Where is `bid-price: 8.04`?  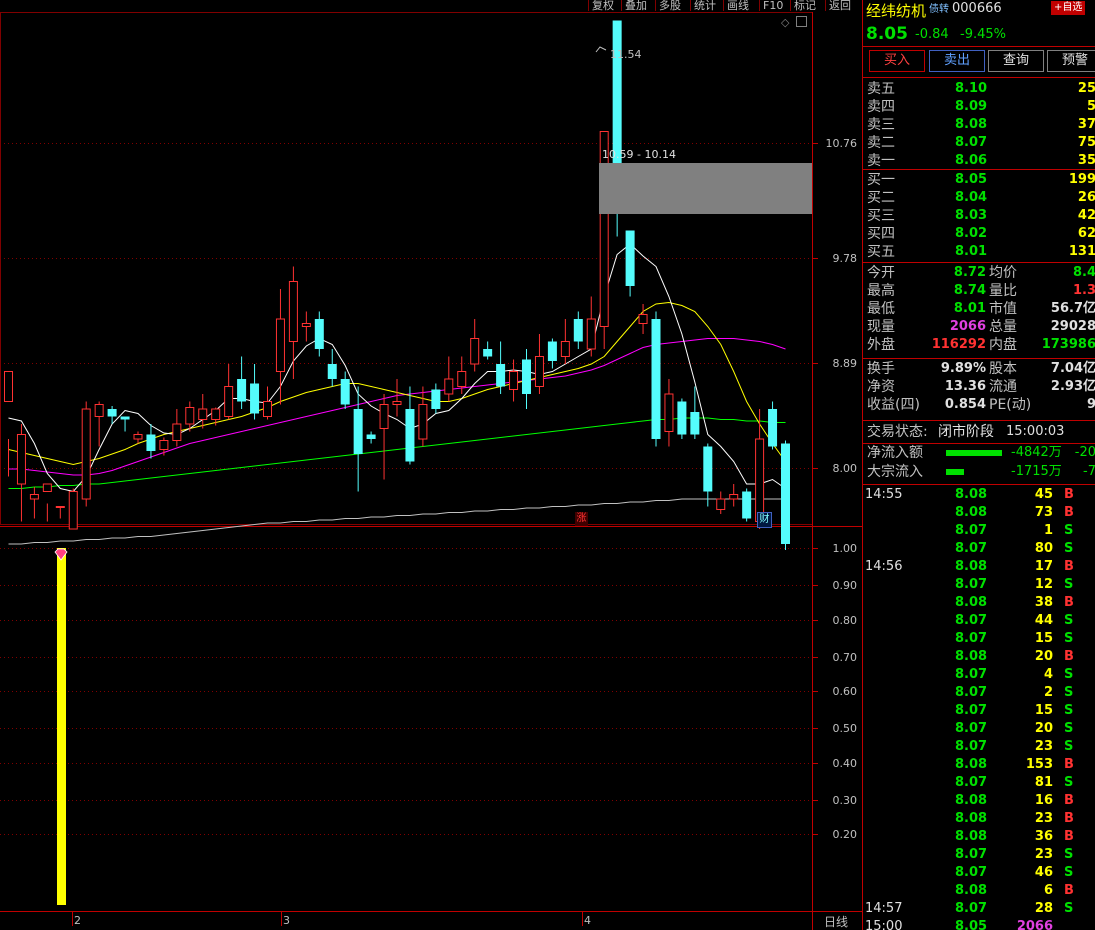 bid-price: 8.04 is located at coordinates (971, 198).